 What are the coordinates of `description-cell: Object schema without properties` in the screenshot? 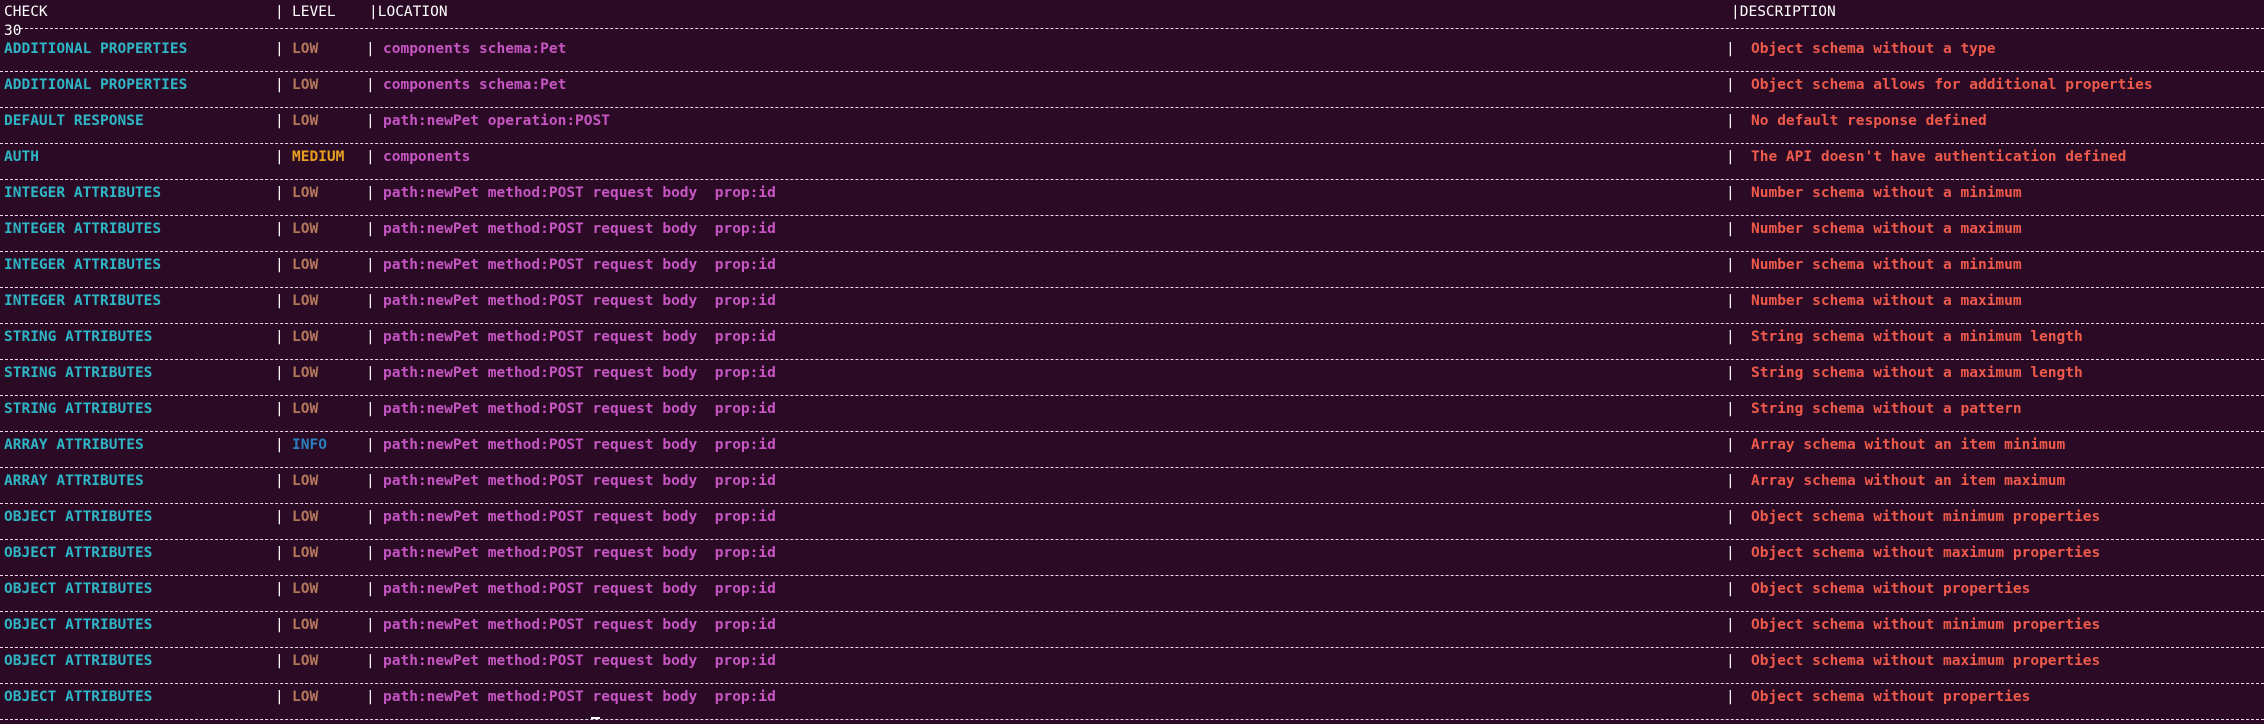 It's located at (1891, 697).